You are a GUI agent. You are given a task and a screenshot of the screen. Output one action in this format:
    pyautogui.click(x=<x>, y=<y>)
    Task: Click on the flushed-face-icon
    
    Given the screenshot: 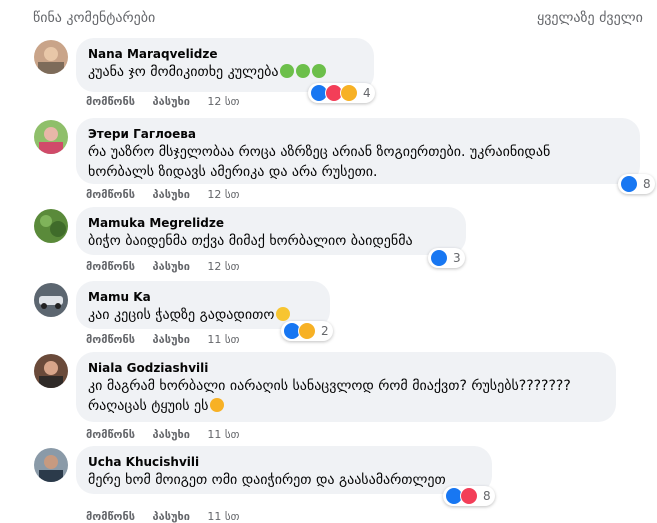 What is the action you would take?
    pyautogui.click(x=217, y=405)
    